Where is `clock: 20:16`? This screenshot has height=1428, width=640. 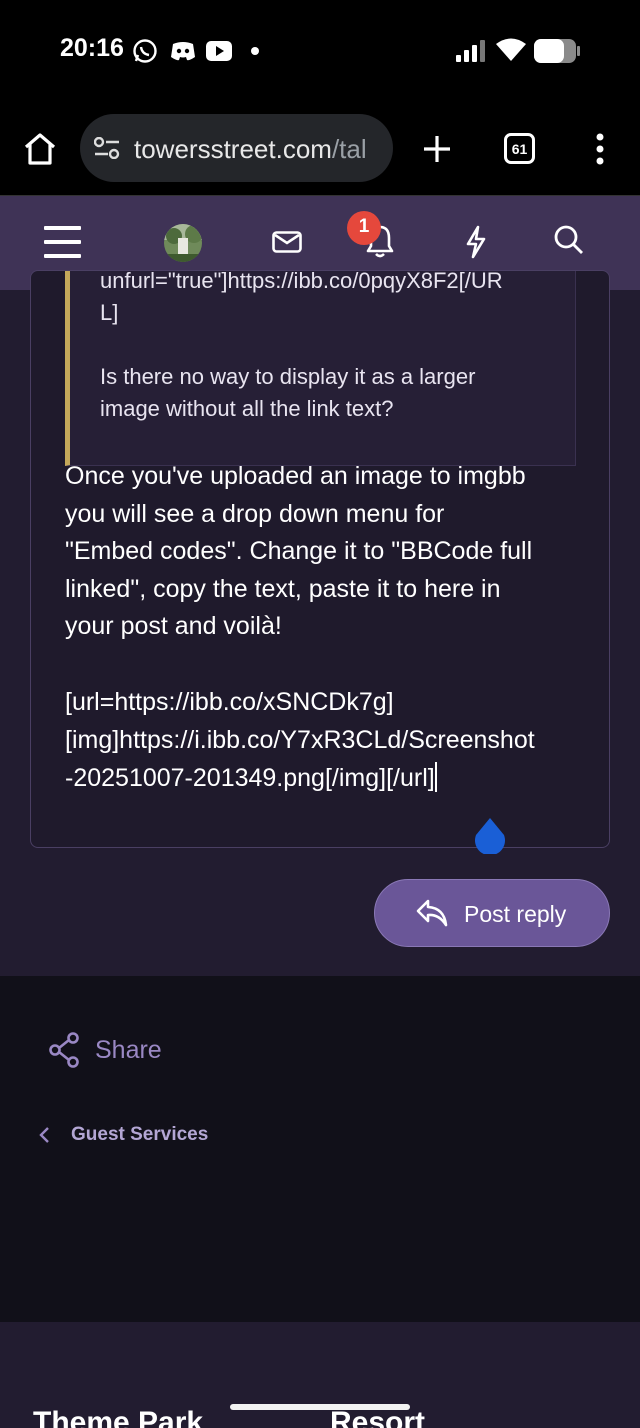
clock: 20:16 is located at coordinates (92, 48).